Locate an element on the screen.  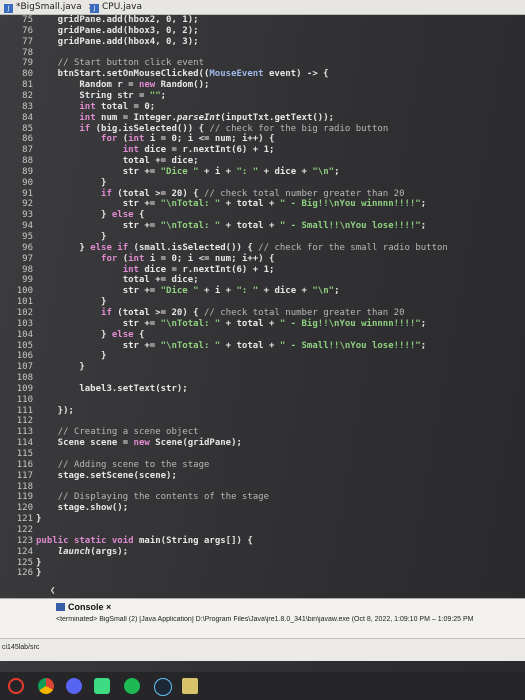
taskbar is located at coordinates (262, 686).